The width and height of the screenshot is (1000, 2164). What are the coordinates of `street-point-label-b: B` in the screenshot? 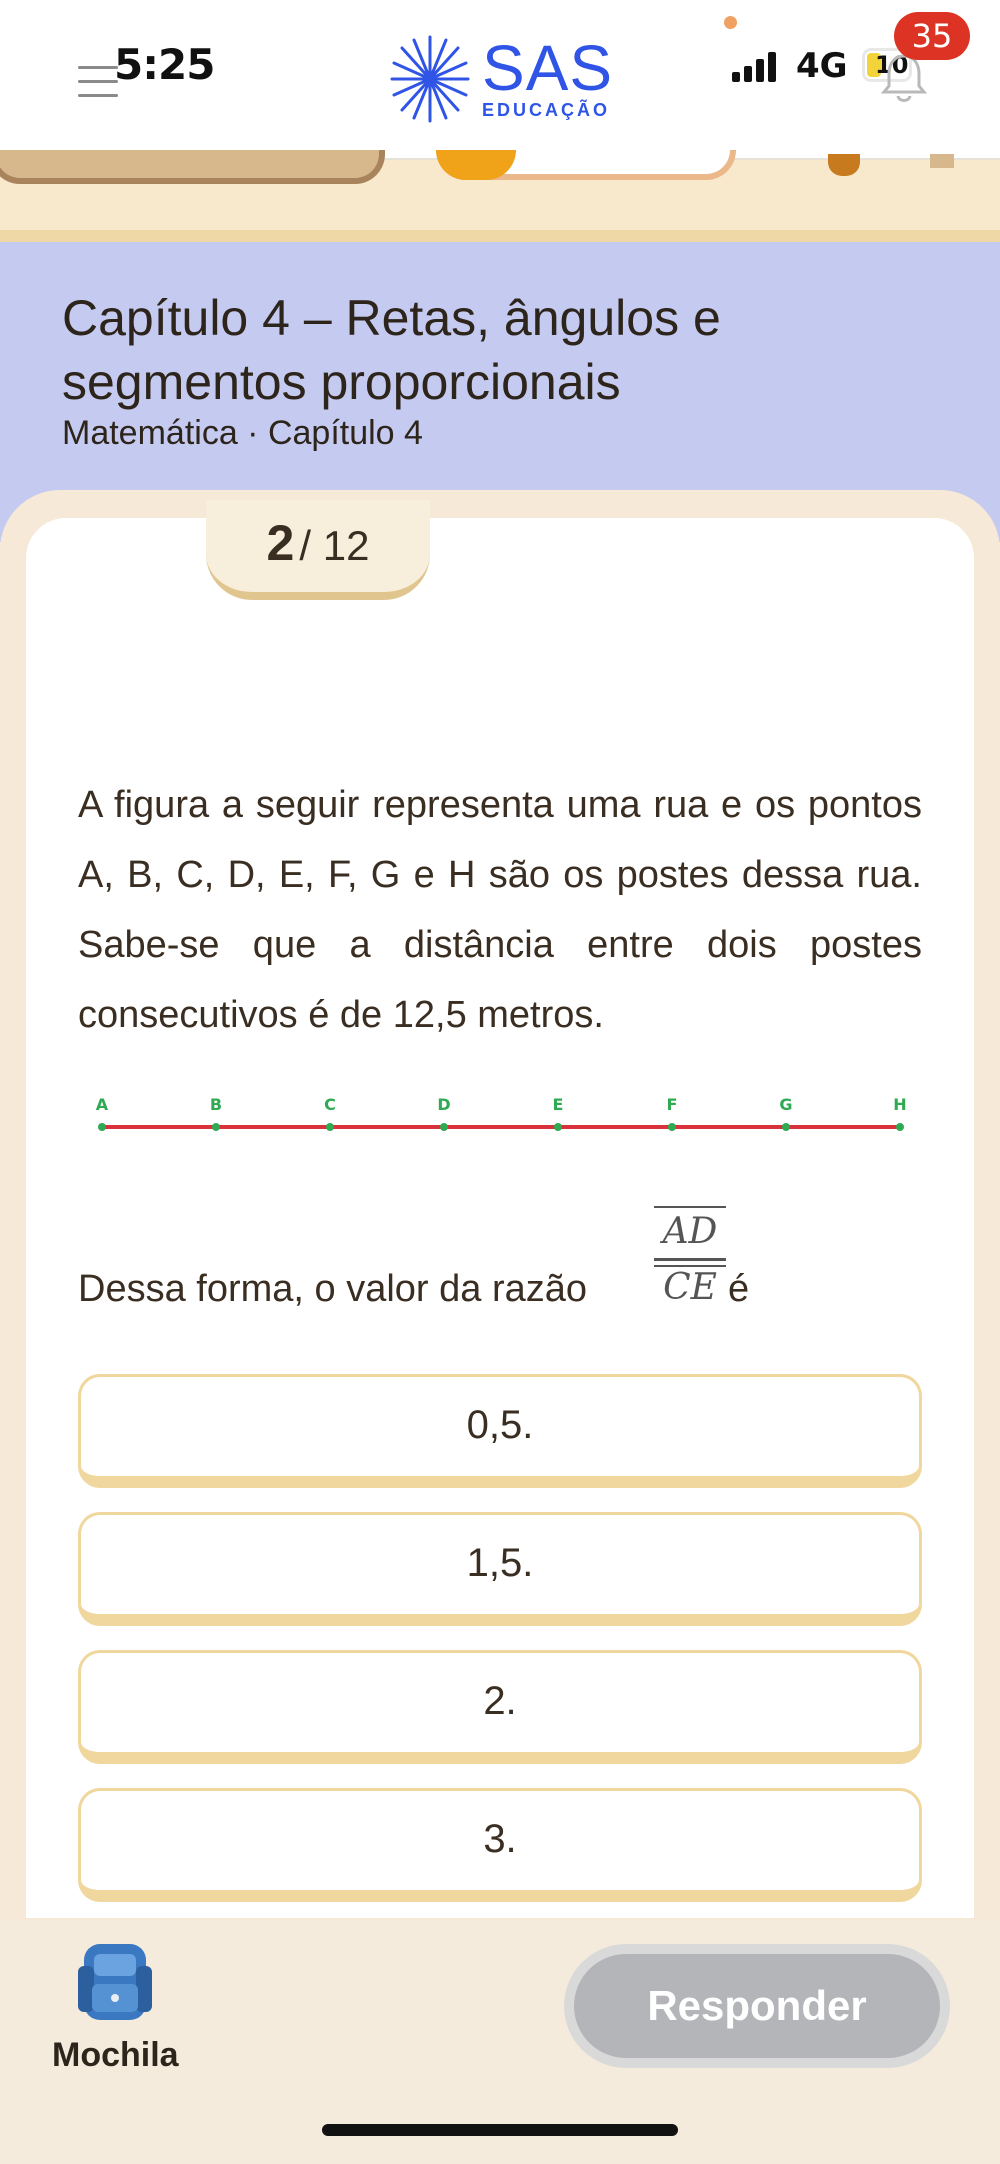 It's located at (216, 1104).